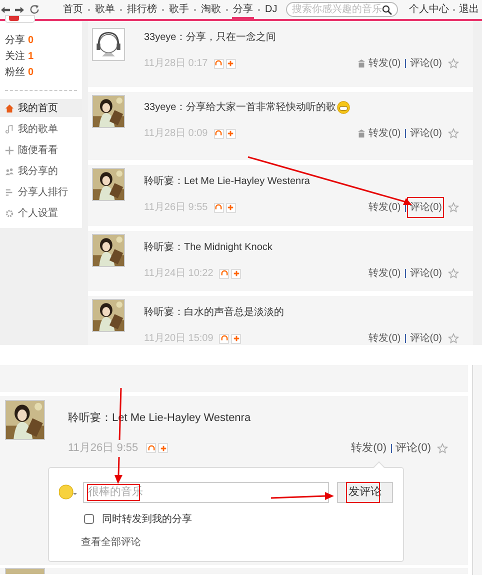  Describe the element at coordinates (240, 107) in the screenshot. I see `post-text: 33yeye：分享给大家一首非常轻快动听的歌` at that location.